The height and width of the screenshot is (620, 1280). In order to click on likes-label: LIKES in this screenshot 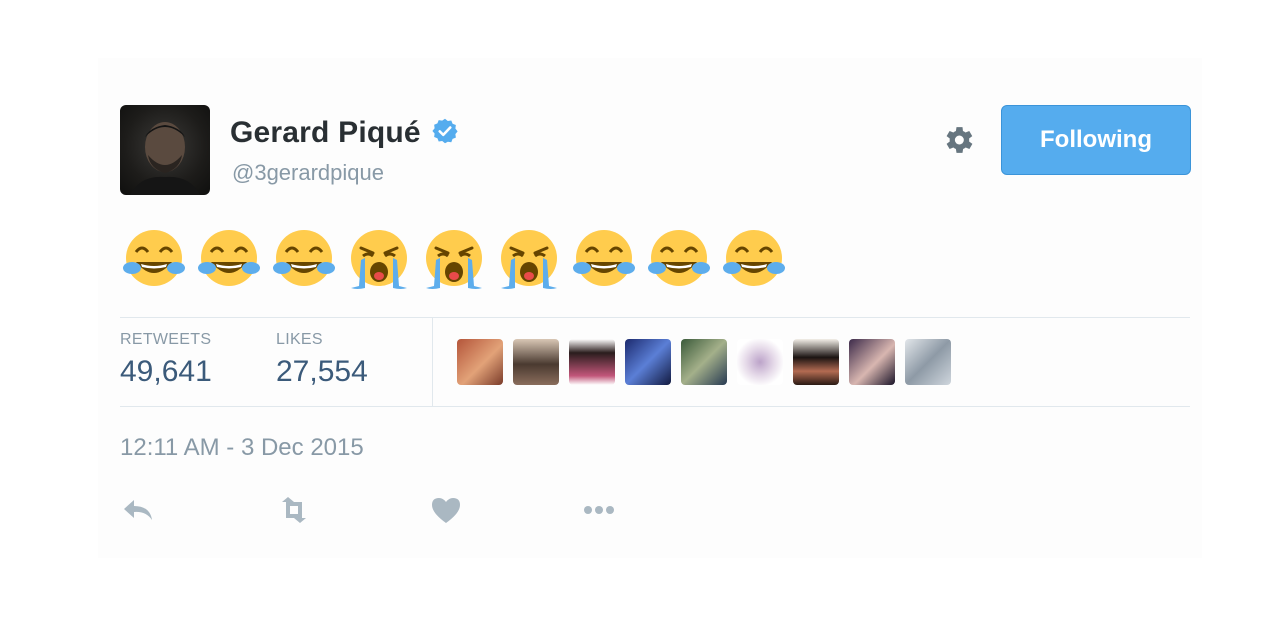, I will do `click(299, 339)`.